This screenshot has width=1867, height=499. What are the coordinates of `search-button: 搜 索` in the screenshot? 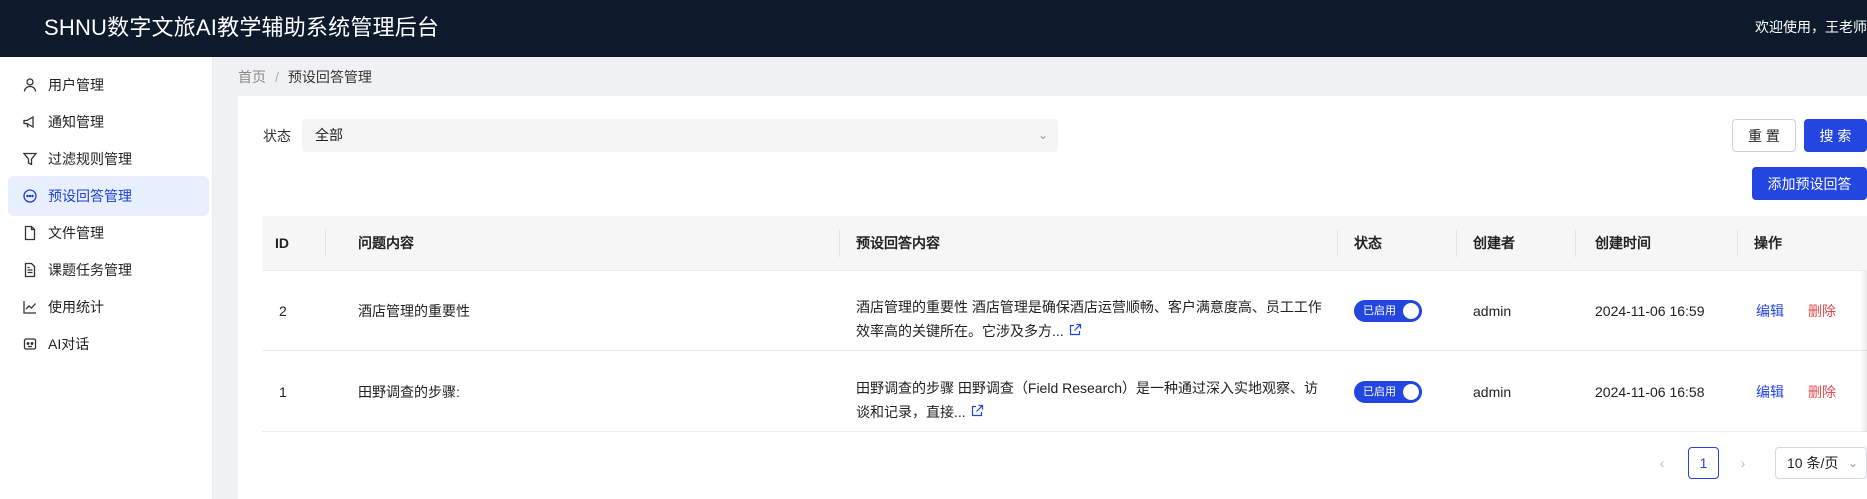 It's located at (1835, 135).